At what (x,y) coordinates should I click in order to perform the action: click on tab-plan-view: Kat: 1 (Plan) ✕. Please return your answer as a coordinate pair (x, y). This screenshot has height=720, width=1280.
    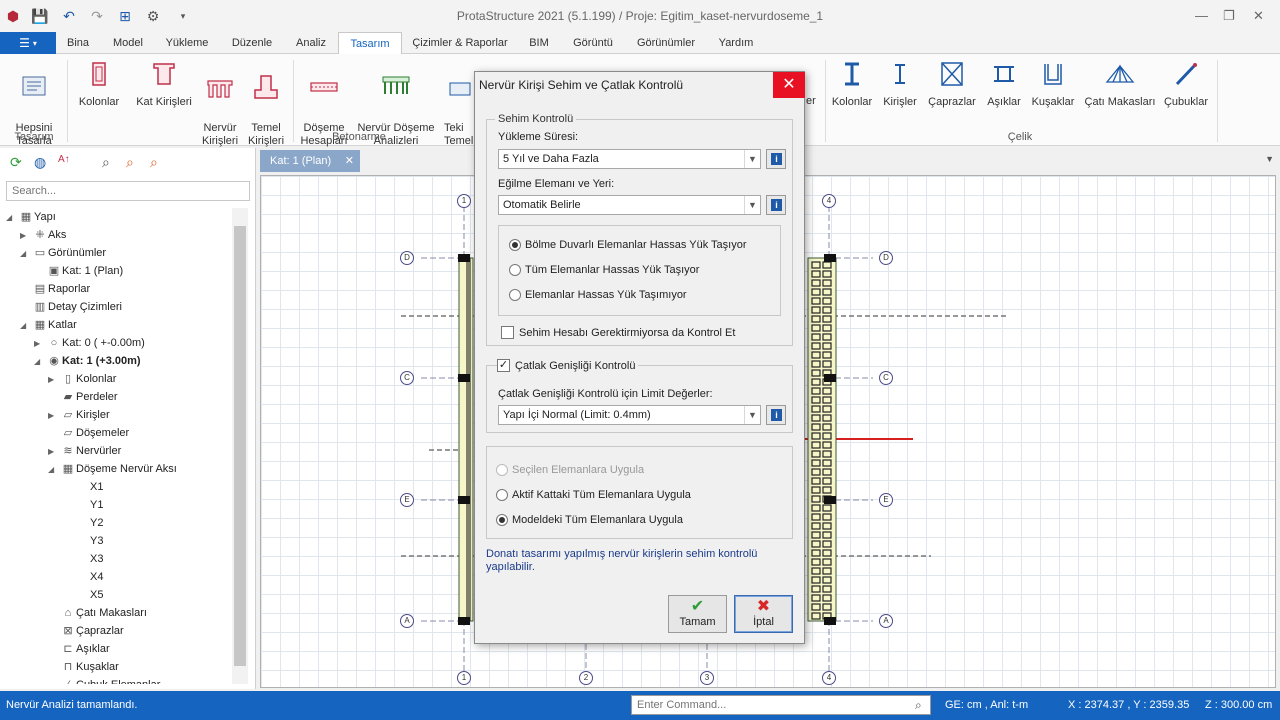
    Looking at the image, I should click on (310, 161).